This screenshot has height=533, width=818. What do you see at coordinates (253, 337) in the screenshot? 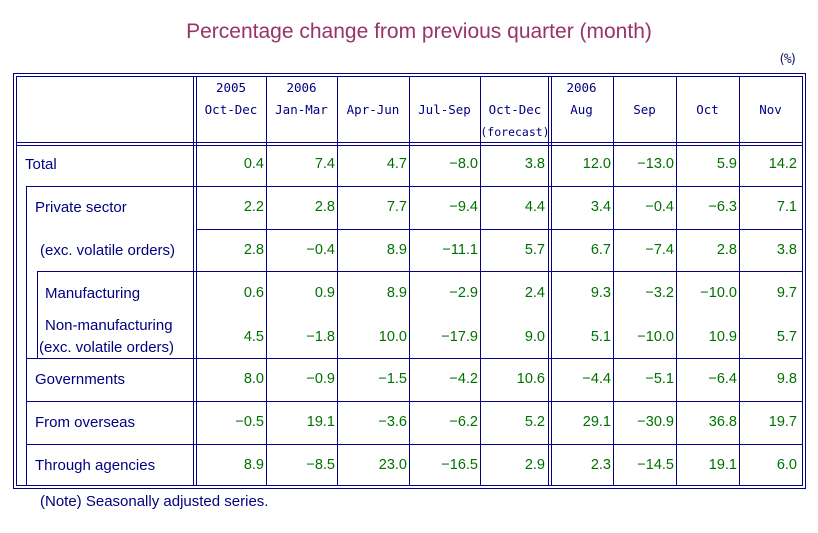
I see `table-cell: 4.5` at bounding box center [253, 337].